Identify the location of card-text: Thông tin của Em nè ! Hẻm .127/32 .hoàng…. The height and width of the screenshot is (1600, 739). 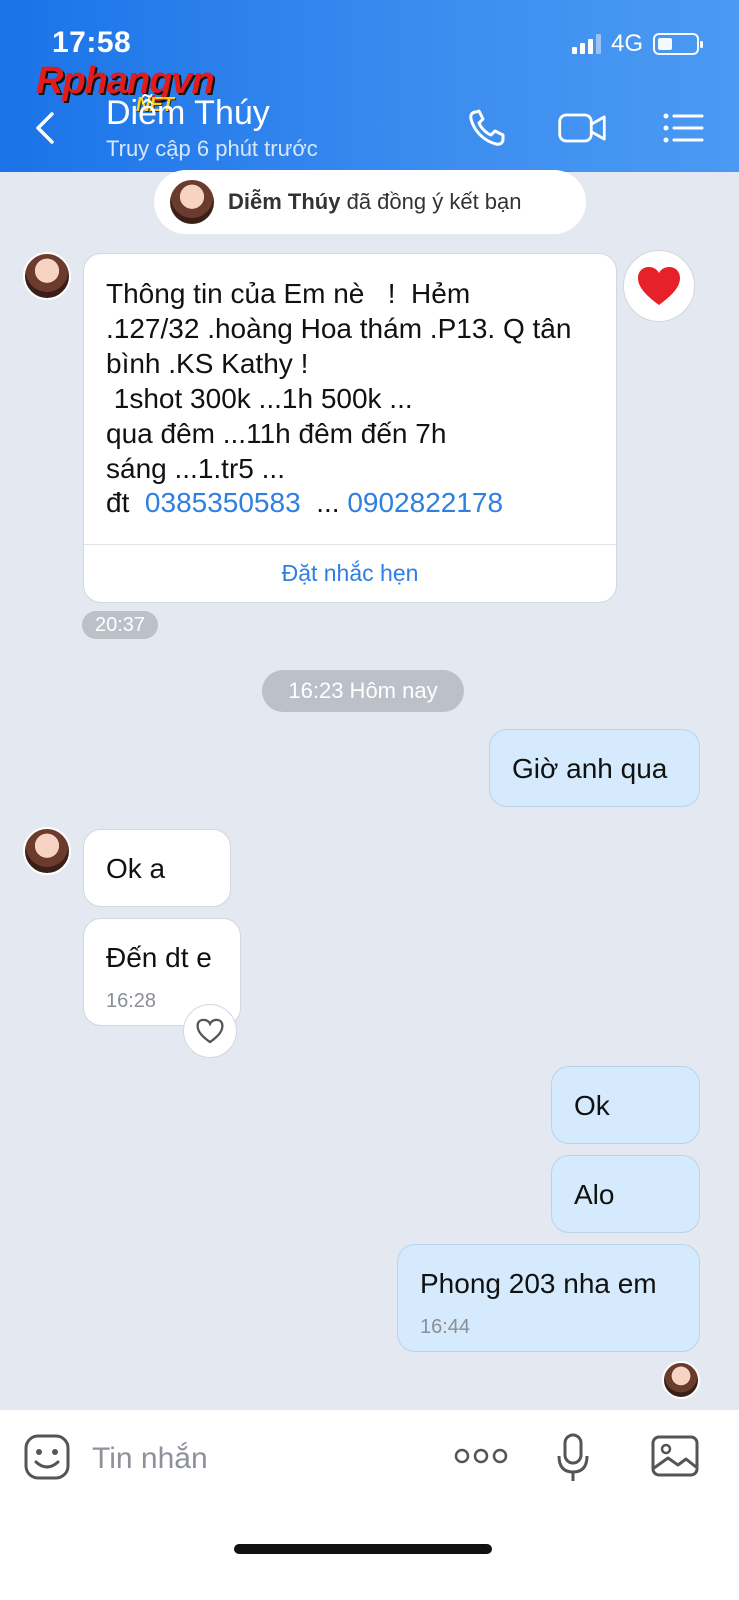
(339, 381).